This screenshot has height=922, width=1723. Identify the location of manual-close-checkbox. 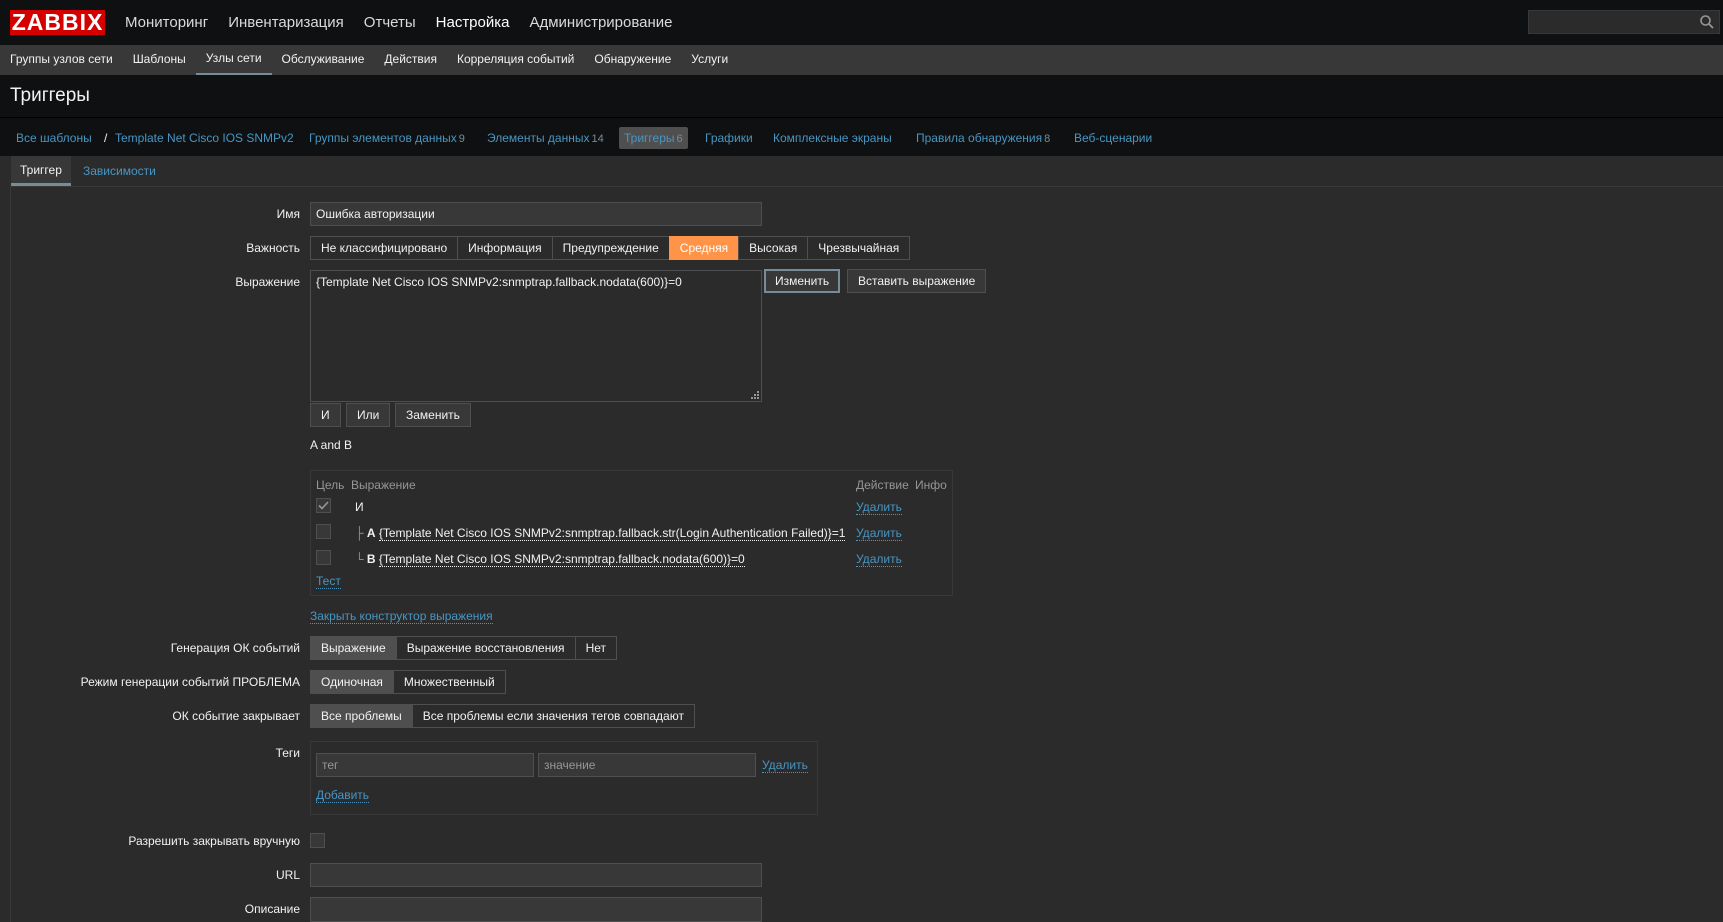
(317, 840).